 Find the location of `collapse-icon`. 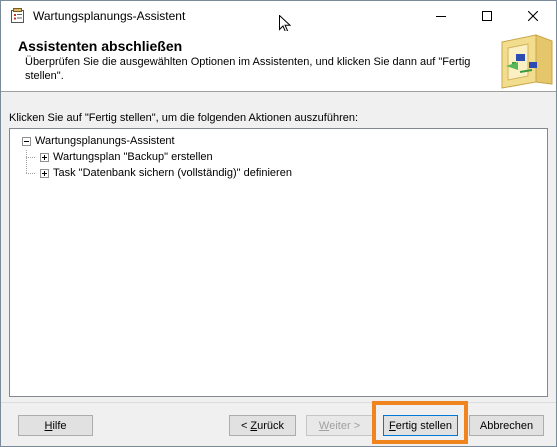

collapse-icon is located at coordinates (26, 141).